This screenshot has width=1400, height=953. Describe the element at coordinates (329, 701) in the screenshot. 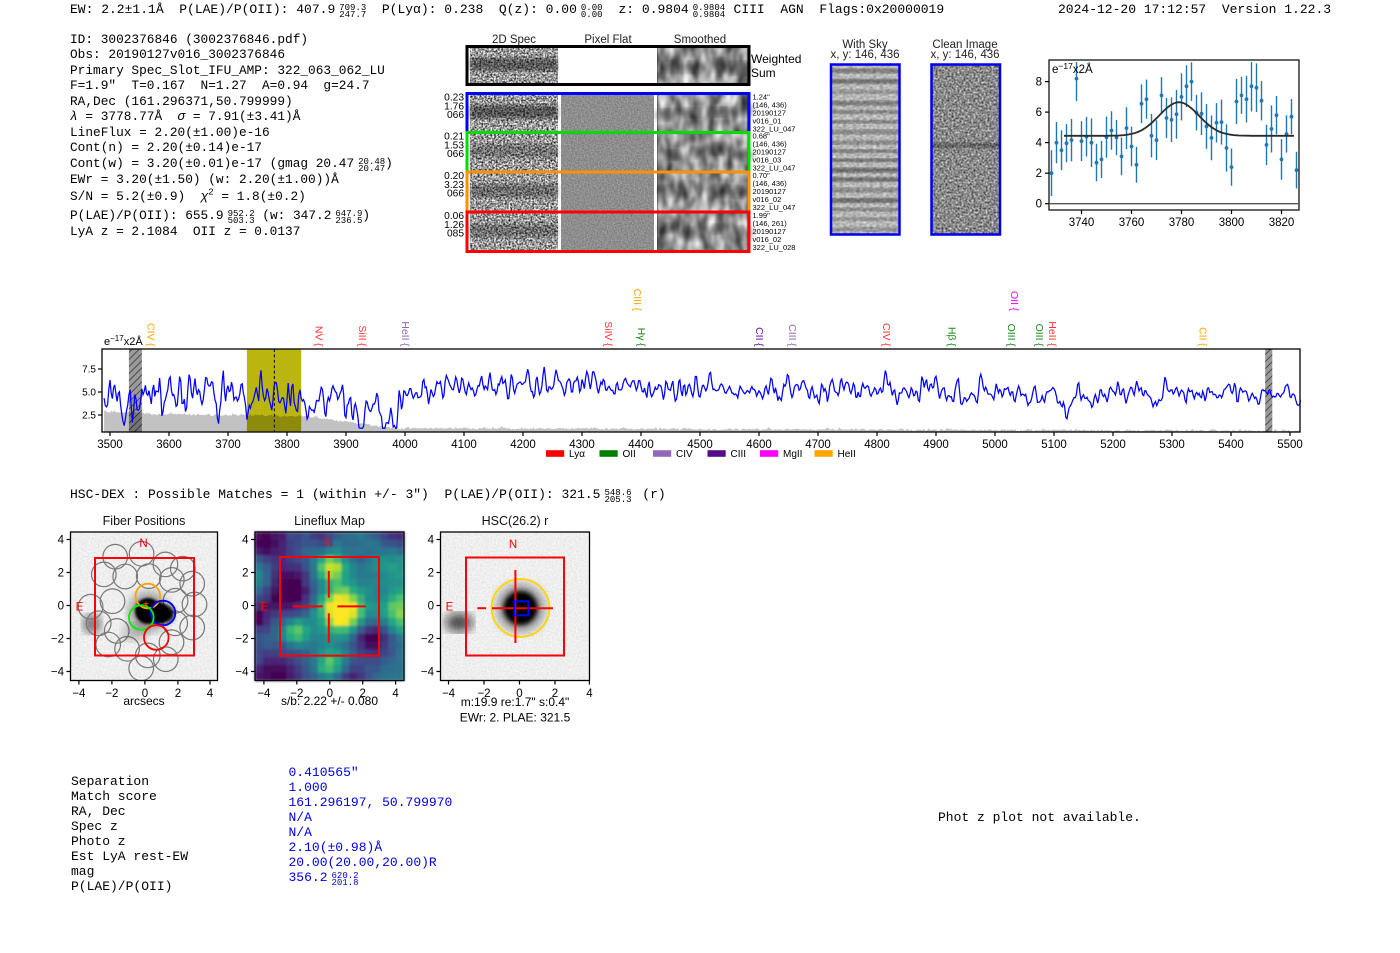

I see `svg-text: s/b: 2.22 +/- 0.080` at that location.